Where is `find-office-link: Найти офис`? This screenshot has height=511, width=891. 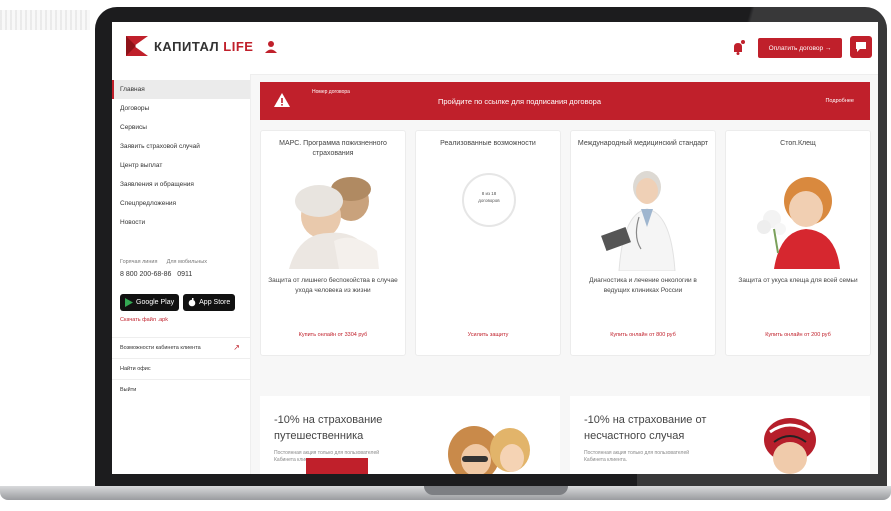
find-office-link: Найти офис is located at coordinates (181, 368).